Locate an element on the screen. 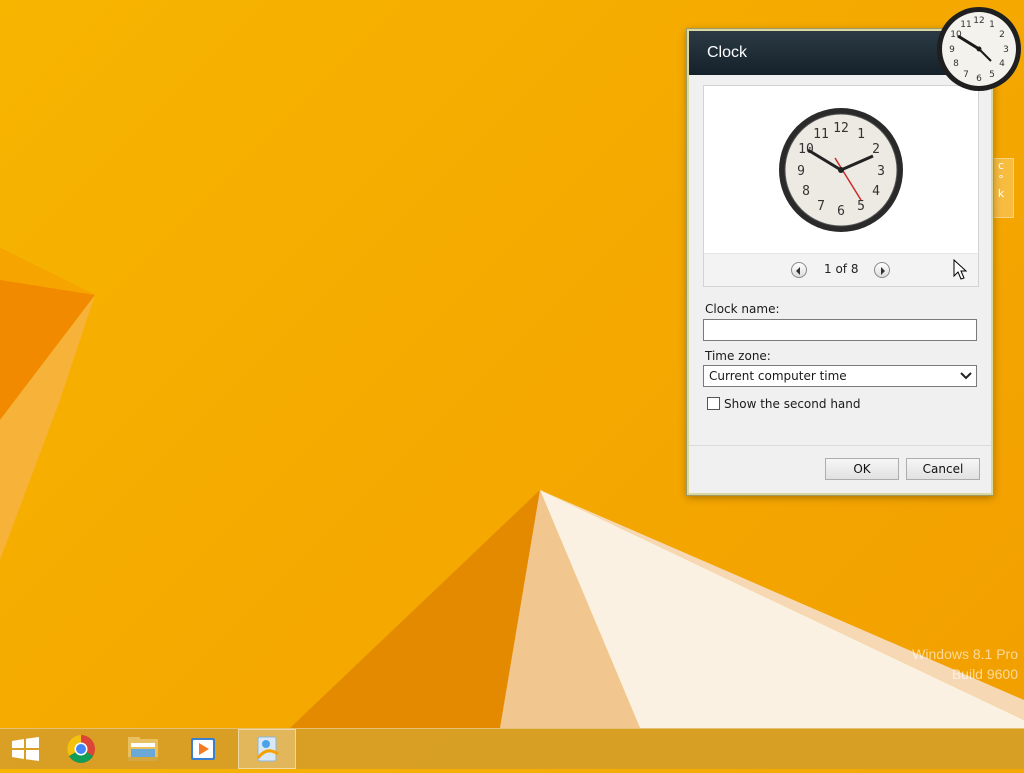 Image resolution: width=1024 pixels, height=773 pixels. time-zone-select: Current computer time is located at coordinates (840, 376).